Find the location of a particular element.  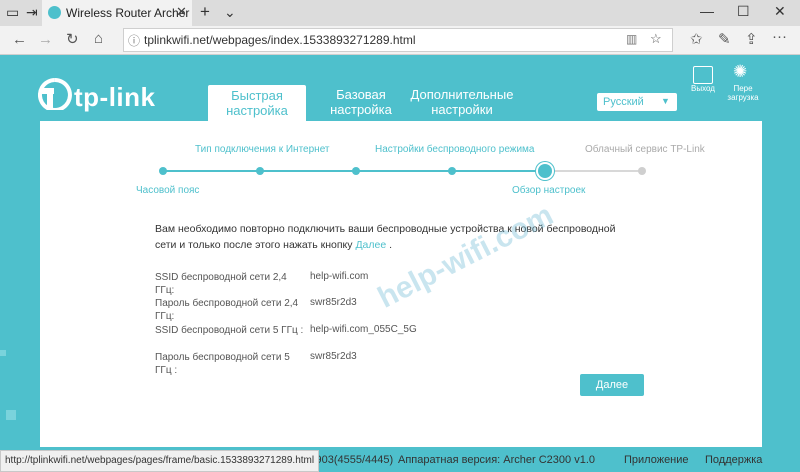

next-button: Далее is located at coordinates (612, 385).